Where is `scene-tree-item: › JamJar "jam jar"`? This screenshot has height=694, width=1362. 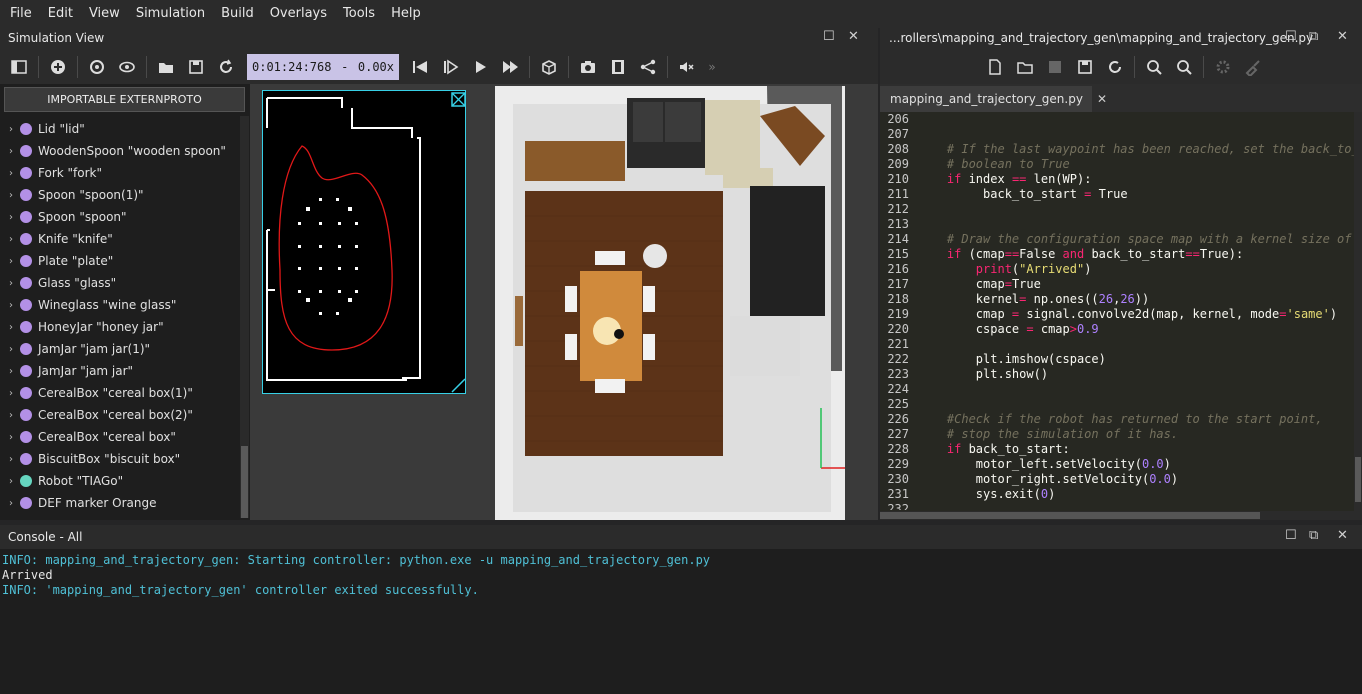 scene-tree-item: › JamJar "jam jar" is located at coordinates (120, 371).